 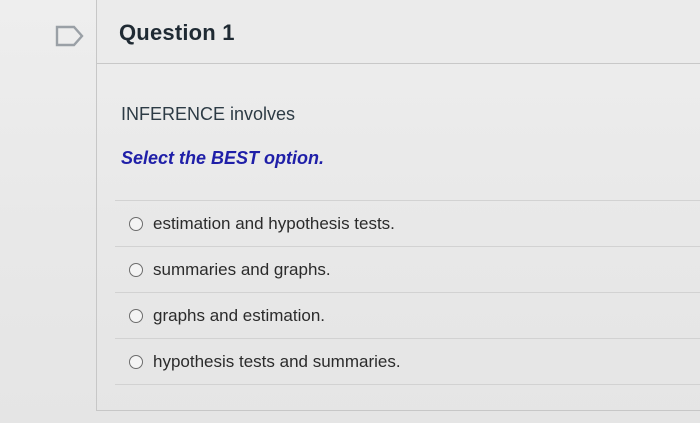 I want to click on question-title: Question 1, so click(x=177, y=32).